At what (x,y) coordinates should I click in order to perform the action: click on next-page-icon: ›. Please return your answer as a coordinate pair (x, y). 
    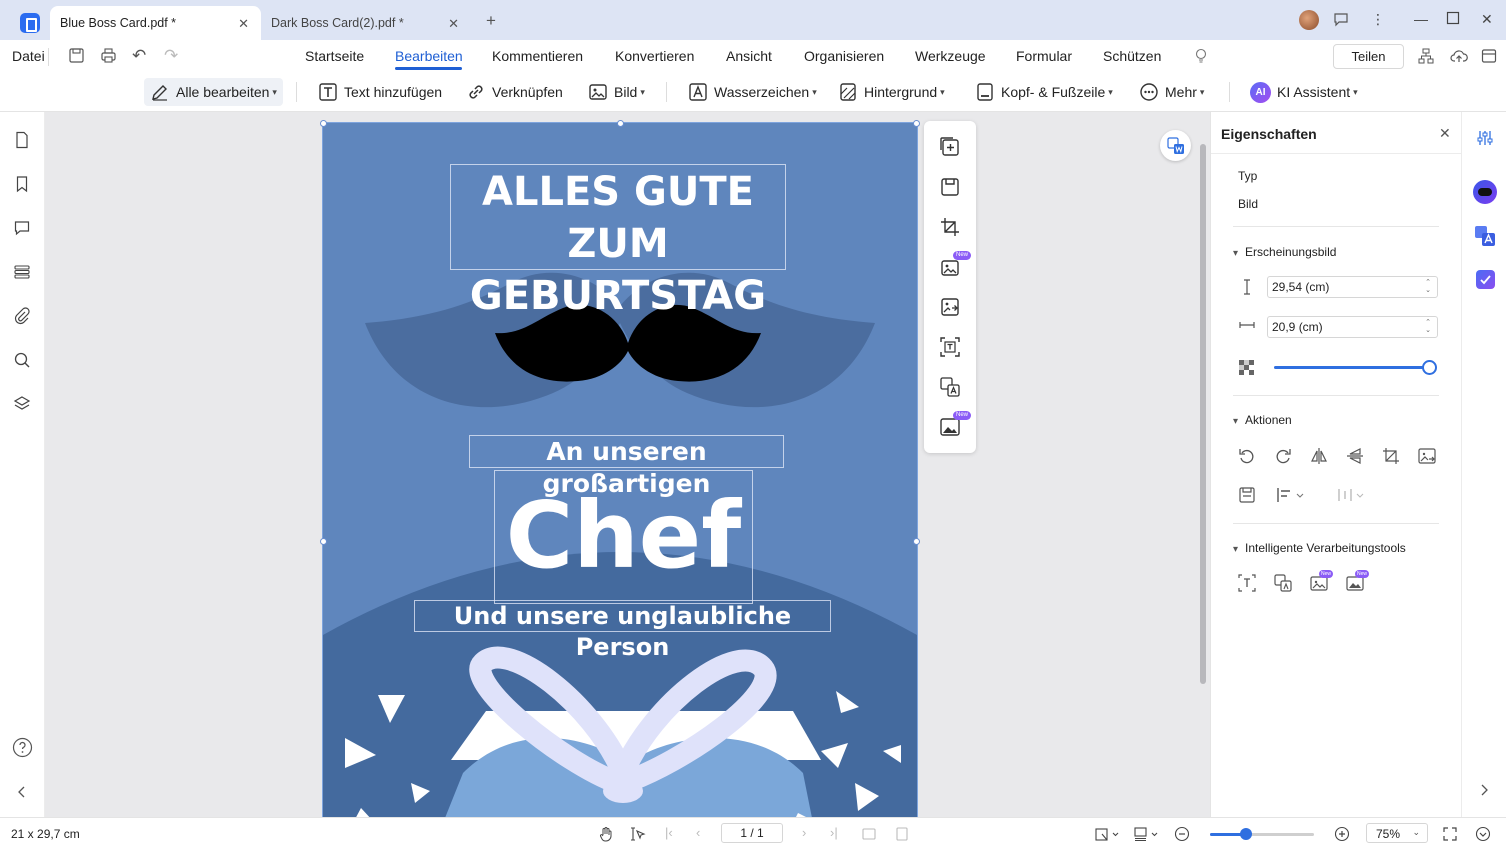
    Looking at the image, I should click on (804, 832).